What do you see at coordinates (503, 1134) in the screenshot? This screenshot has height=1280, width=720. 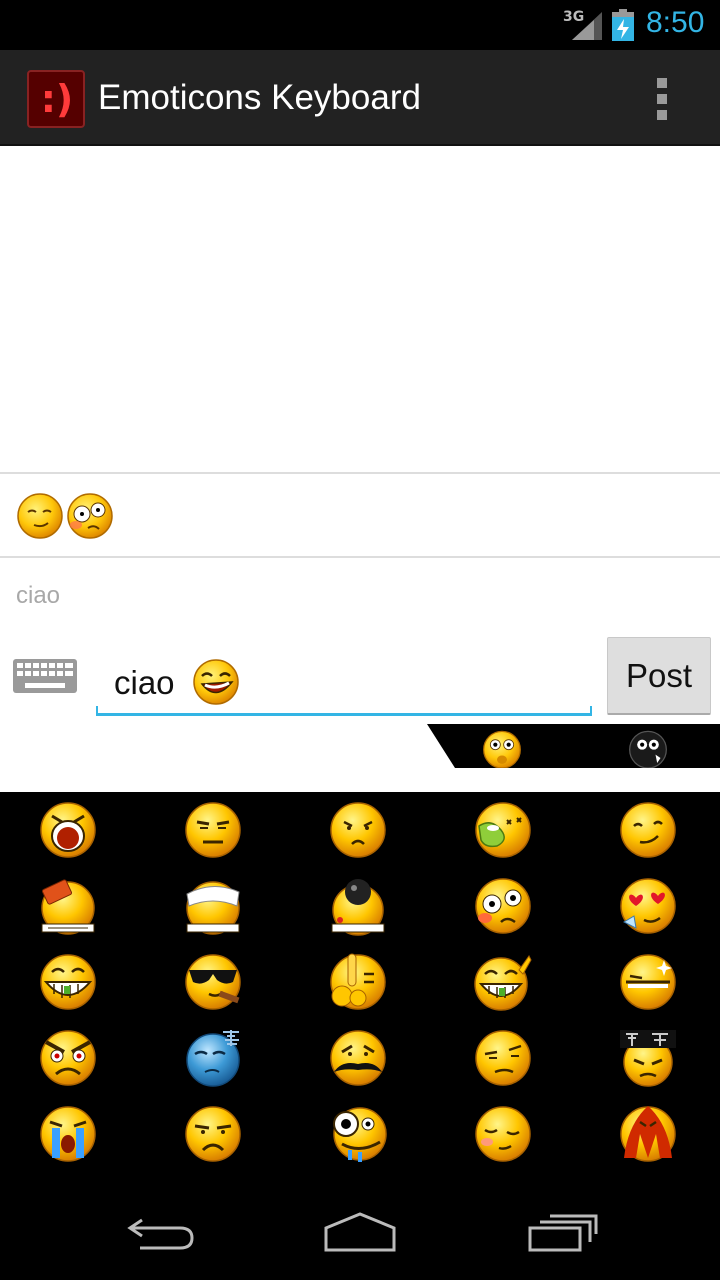 I see `sleepy-face-icon` at bounding box center [503, 1134].